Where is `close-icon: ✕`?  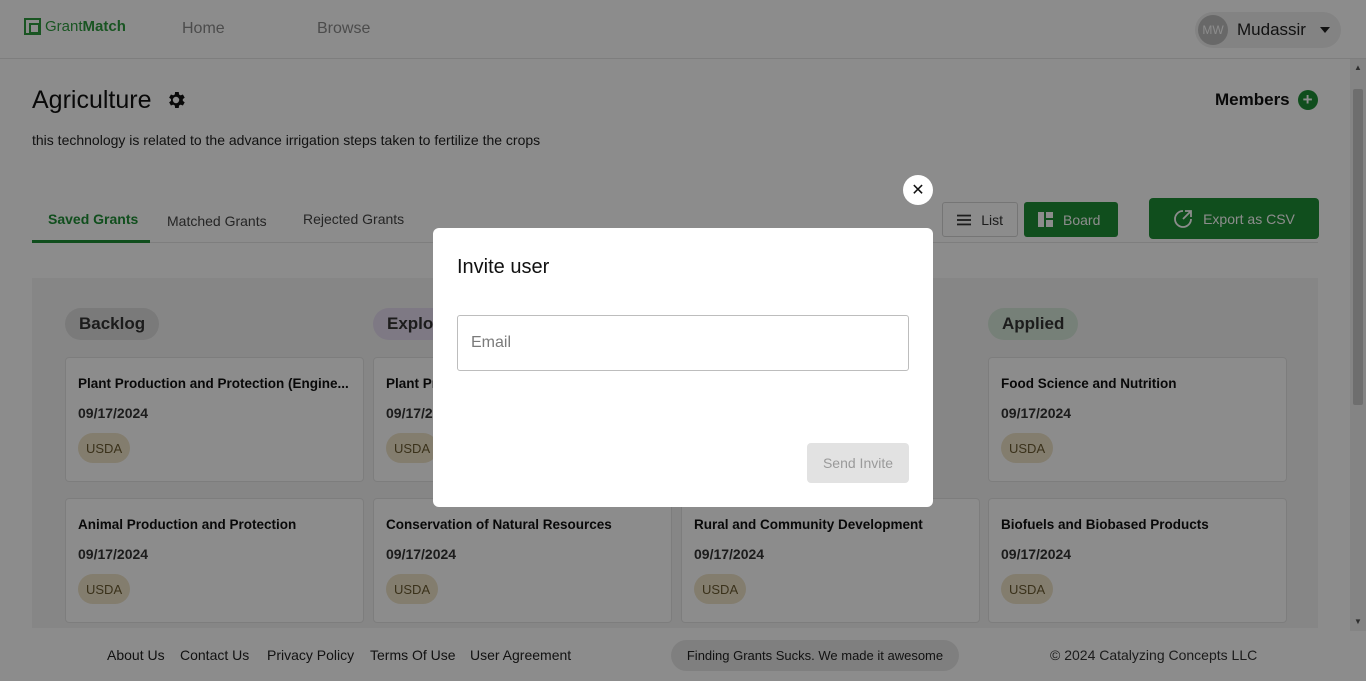 close-icon: ✕ is located at coordinates (918, 190).